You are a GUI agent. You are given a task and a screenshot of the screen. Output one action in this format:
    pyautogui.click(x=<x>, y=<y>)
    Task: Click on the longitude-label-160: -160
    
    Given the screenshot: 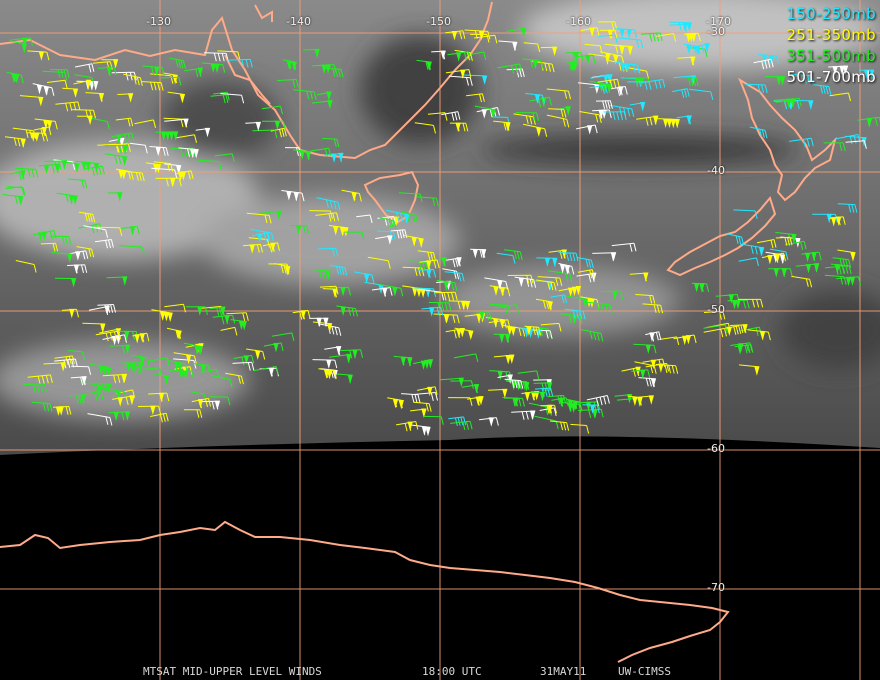 What is the action you would take?
    pyautogui.click(x=578, y=21)
    